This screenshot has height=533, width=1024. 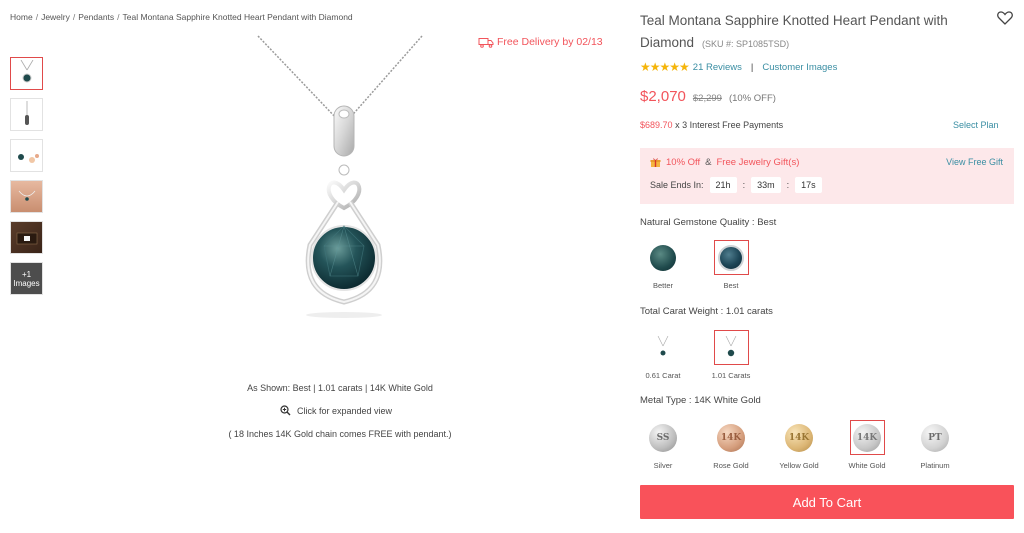 What do you see at coordinates (827, 502) in the screenshot?
I see `add-to-cart-button: Add To Cart` at bounding box center [827, 502].